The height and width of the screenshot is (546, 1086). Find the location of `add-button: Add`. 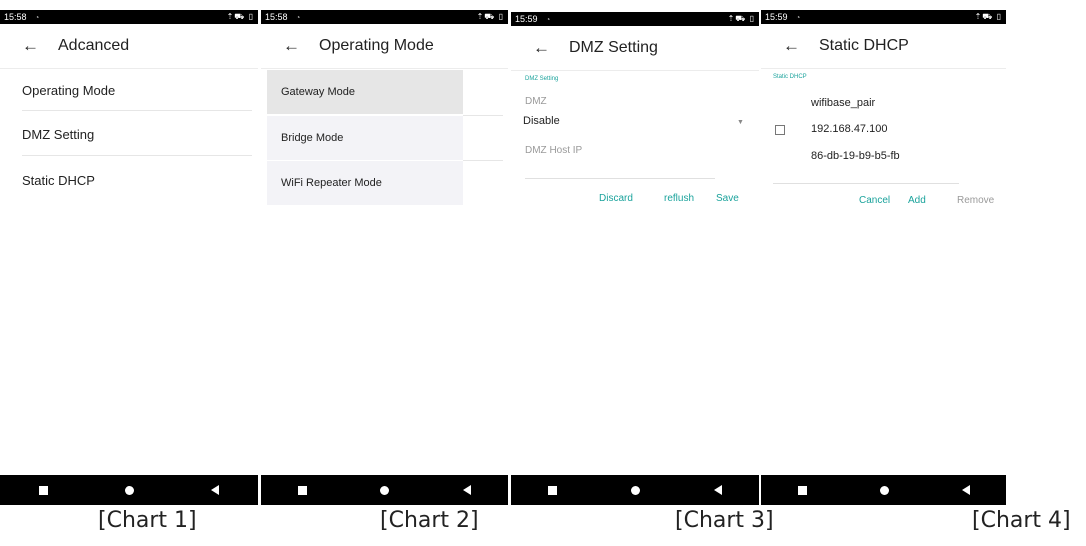

add-button: Add is located at coordinates (917, 200).